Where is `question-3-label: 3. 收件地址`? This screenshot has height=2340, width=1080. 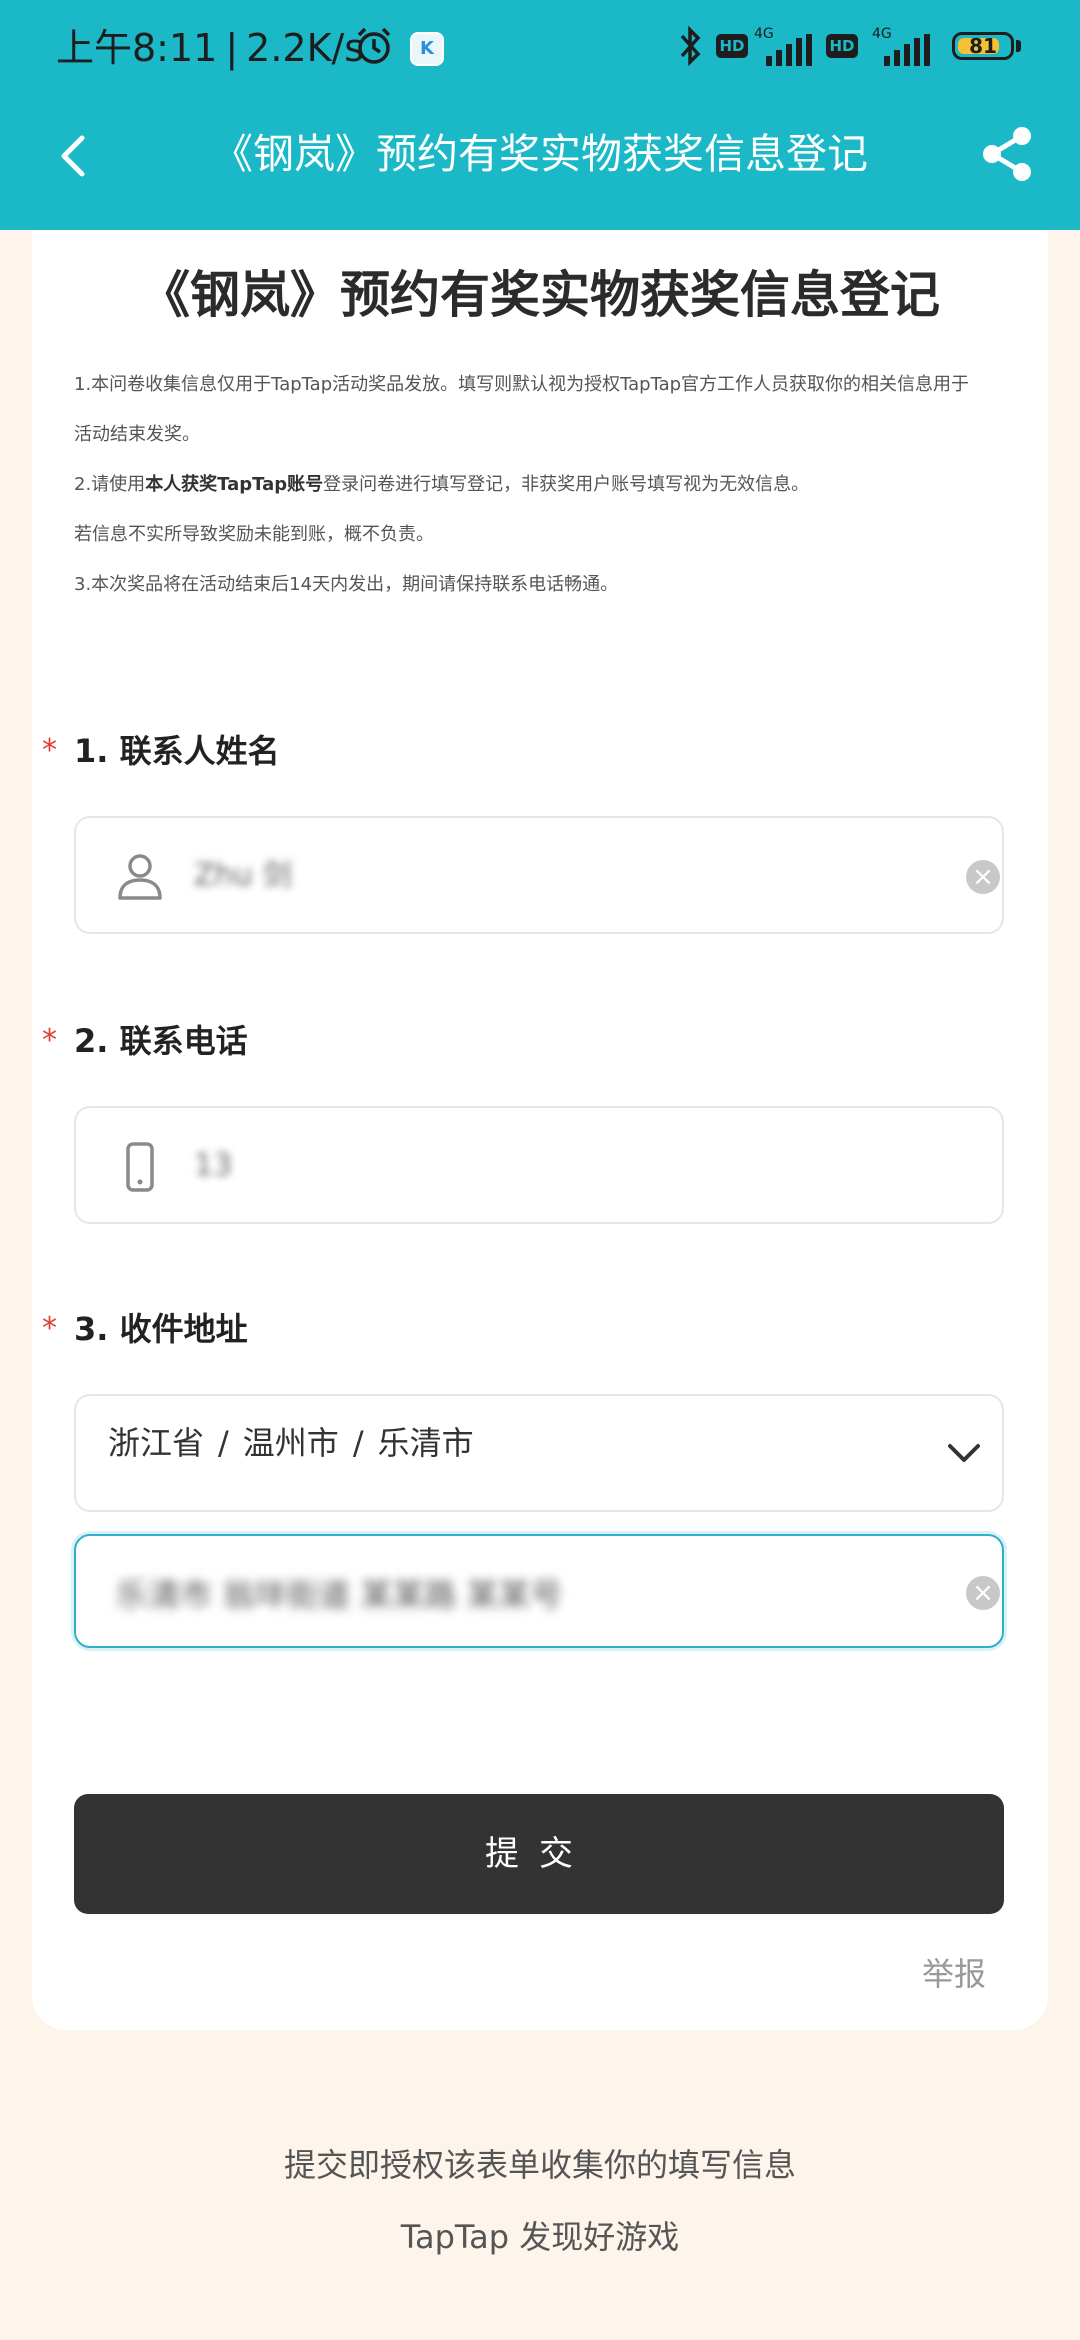
question-3-label: 3. 收件地址 is located at coordinates (161, 1329).